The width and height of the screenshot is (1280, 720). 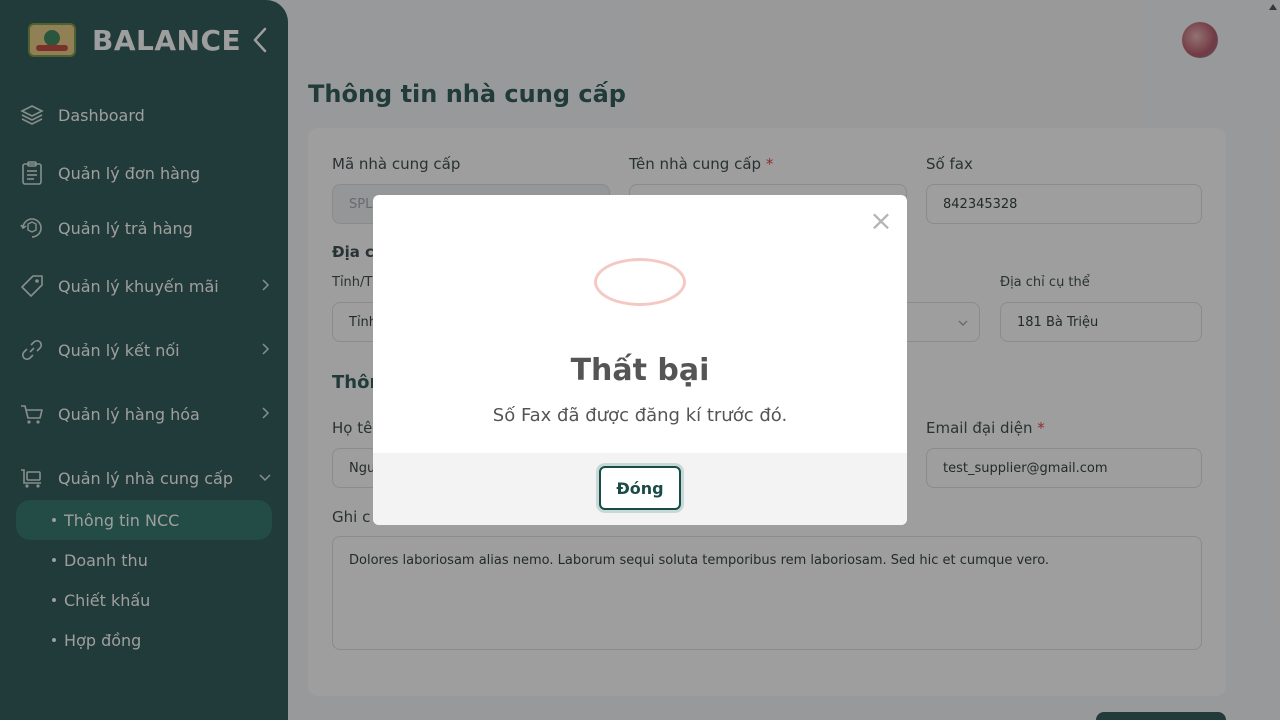 What do you see at coordinates (881, 221) in the screenshot?
I see `close-icon: ×` at bounding box center [881, 221].